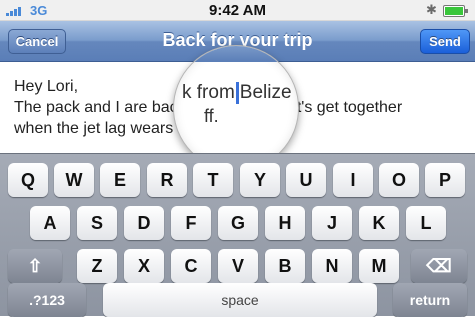 This screenshot has width=475, height=317. I want to click on send-button: Send, so click(445, 41).